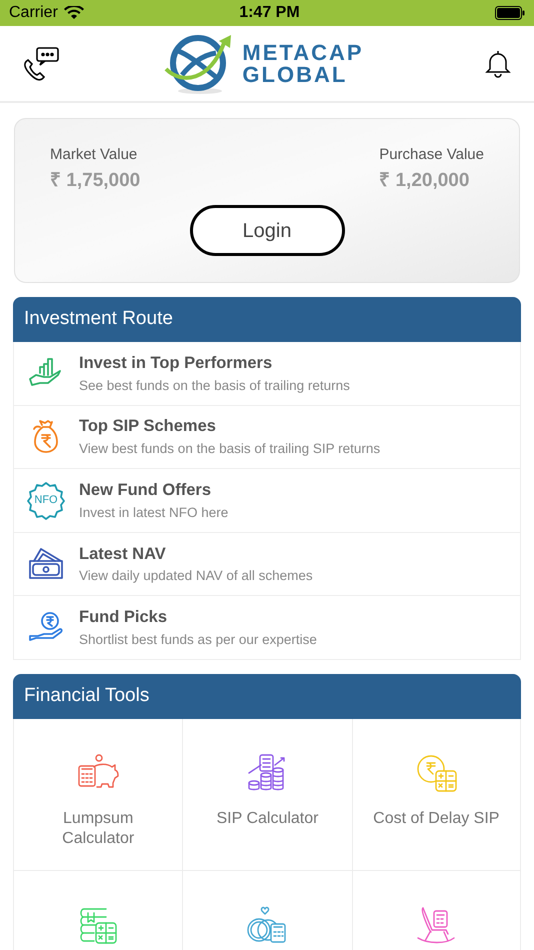  What do you see at coordinates (214, 385) in the screenshot?
I see `route-item-subtitle: See best funds on the basis of trailing returns` at bounding box center [214, 385].